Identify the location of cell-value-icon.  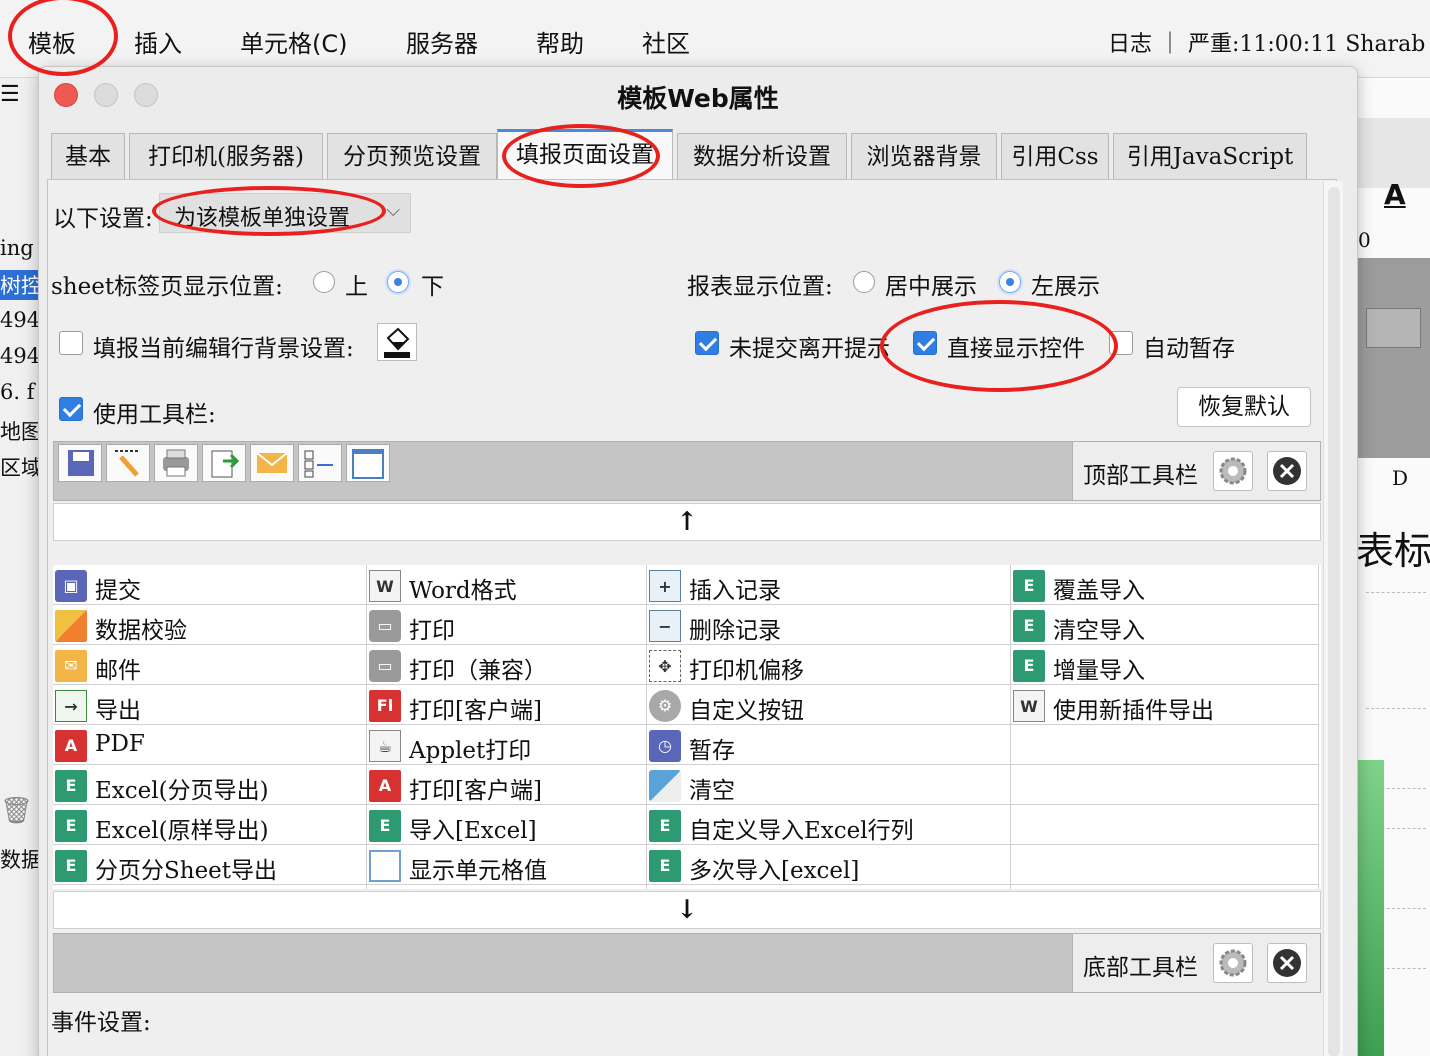
(368, 463).